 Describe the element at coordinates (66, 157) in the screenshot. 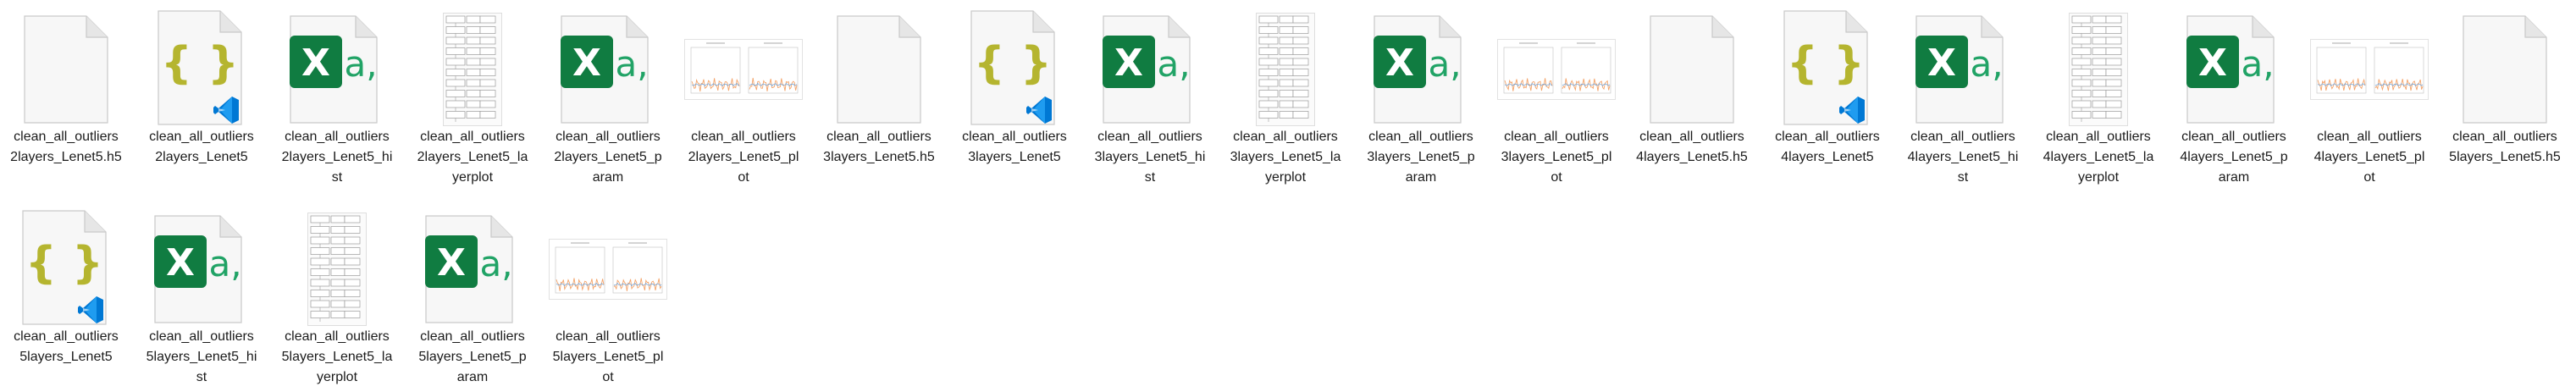

I see `file-name-line: 2layers_Lenet5.h5` at that location.